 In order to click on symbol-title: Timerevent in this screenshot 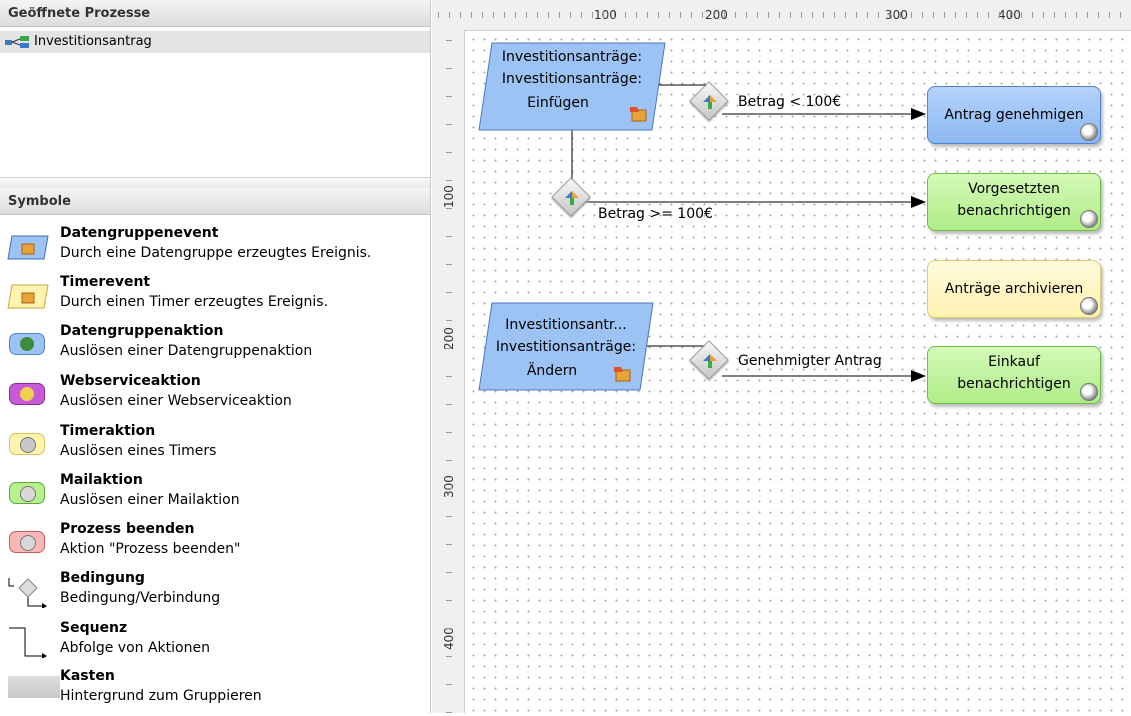, I will do `click(105, 282)`.